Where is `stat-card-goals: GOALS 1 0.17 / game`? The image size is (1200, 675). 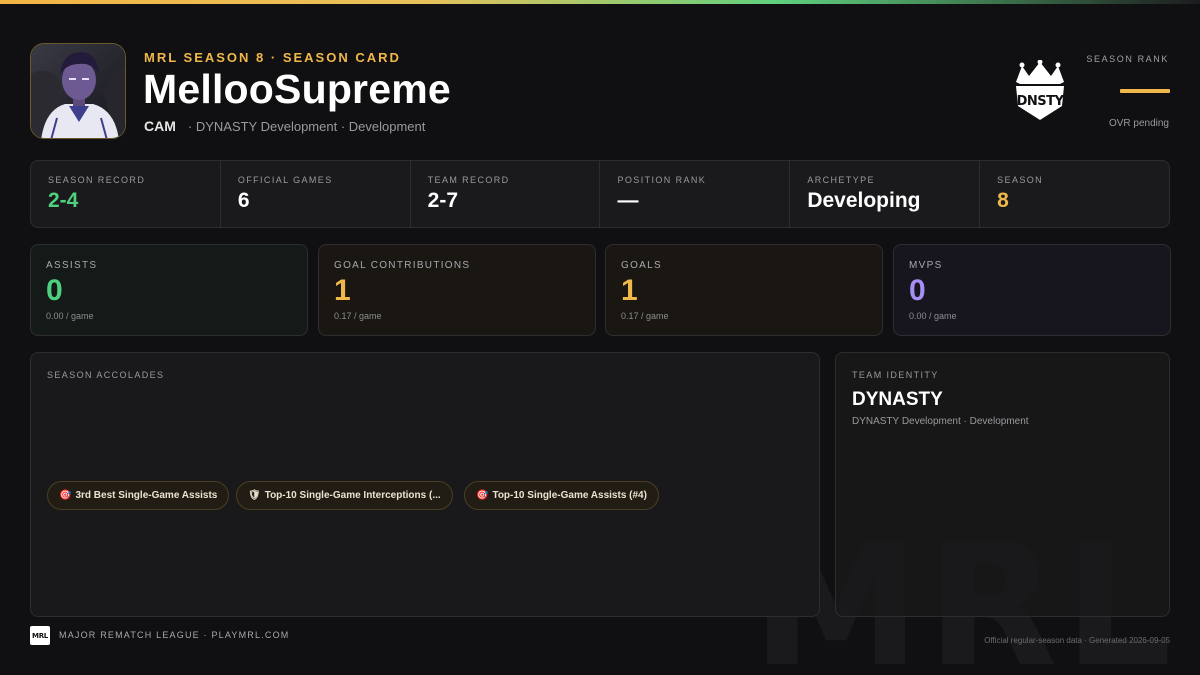 stat-card-goals: GOALS 1 0.17 / game is located at coordinates (744, 290).